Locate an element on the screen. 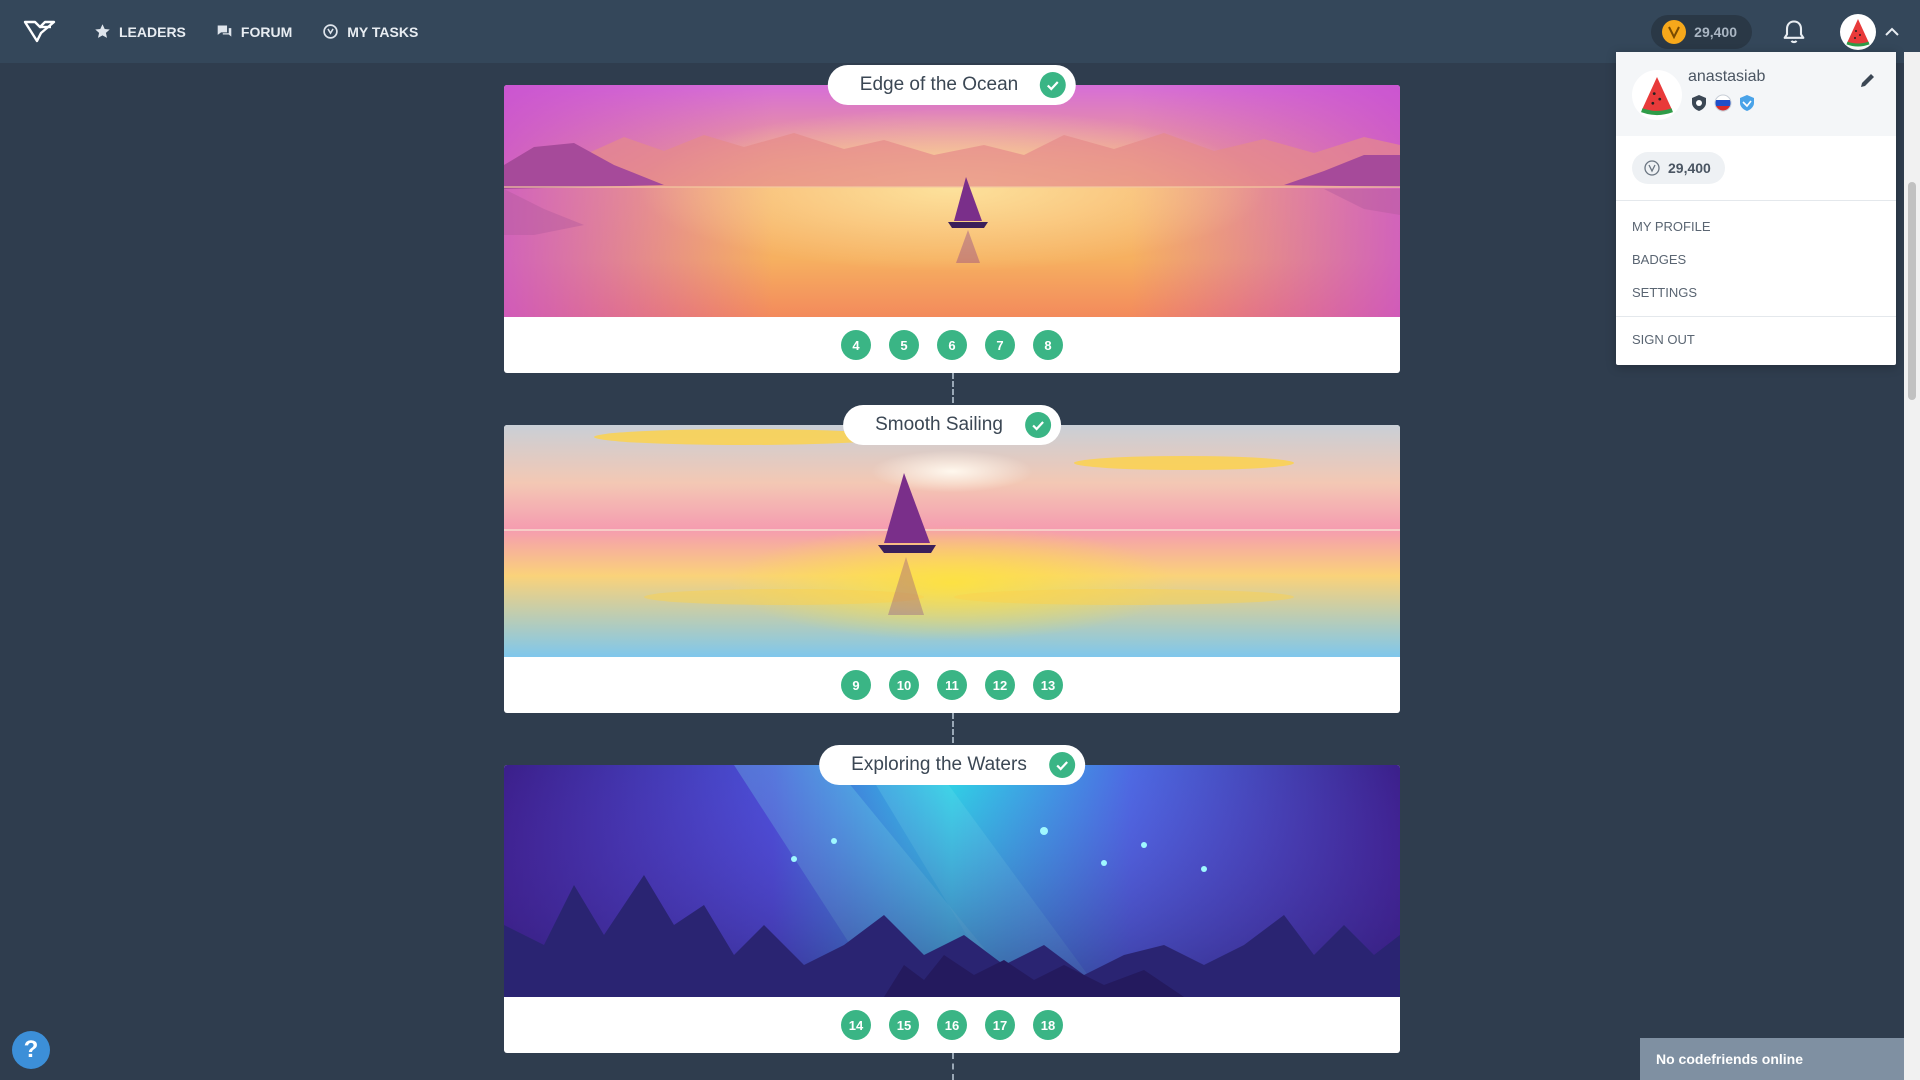 This screenshot has width=1920, height=1080. level-title: Smooth Sailing is located at coordinates (939, 424).